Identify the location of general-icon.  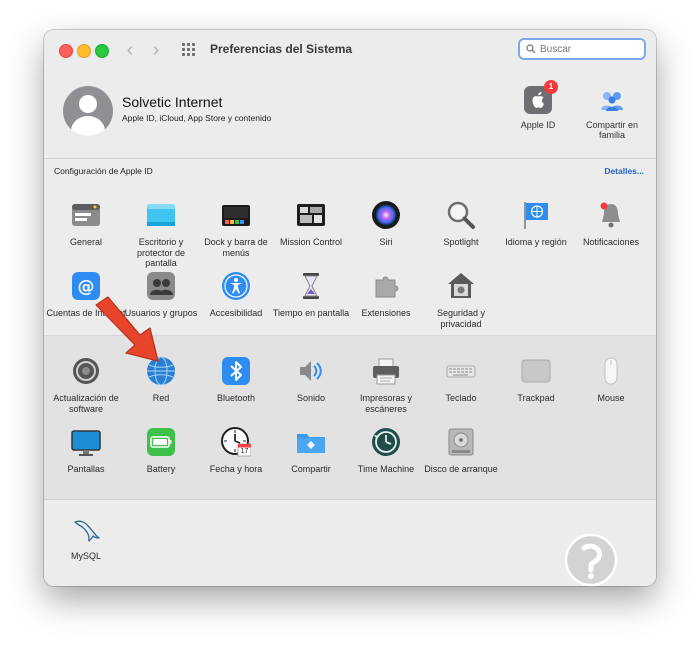
(86, 215).